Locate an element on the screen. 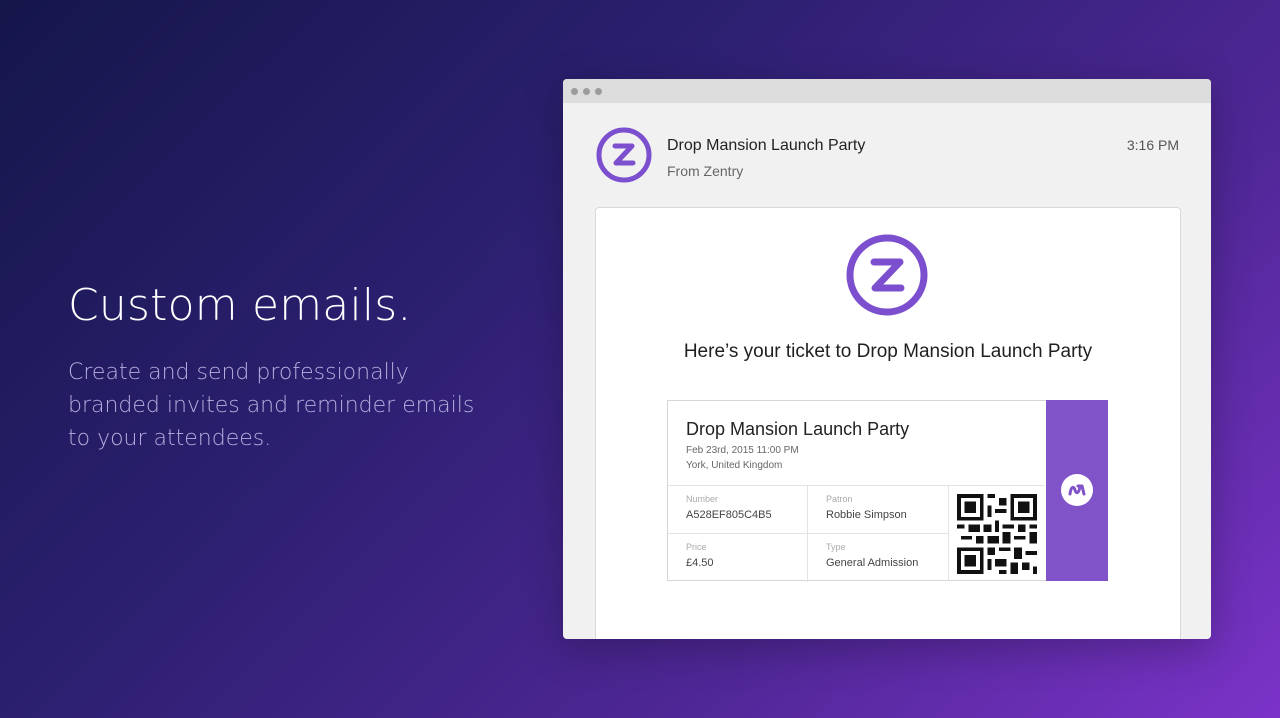 This screenshot has height=718, width=1280. ticket-number: Number A528EF805C4B5 is located at coordinates (738, 510).